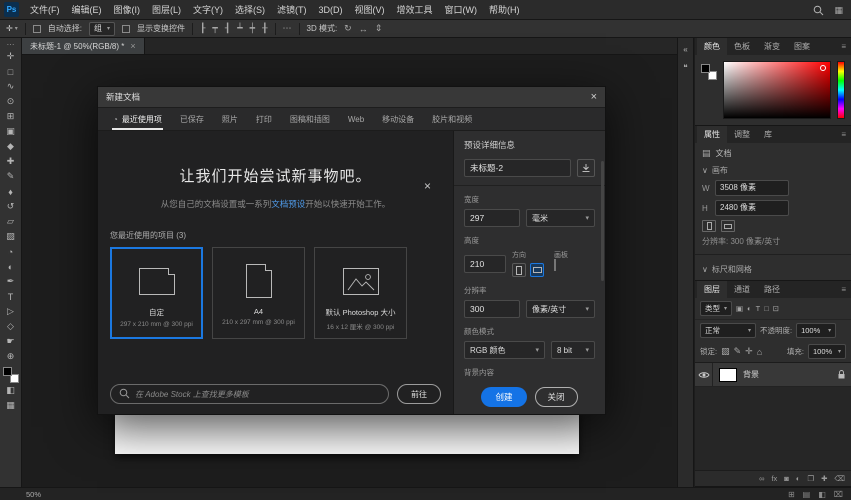 The image size is (851, 500). What do you see at coordinates (11, 341) in the screenshot?
I see `hand-tool-icon: ☛` at bounding box center [11, 341].